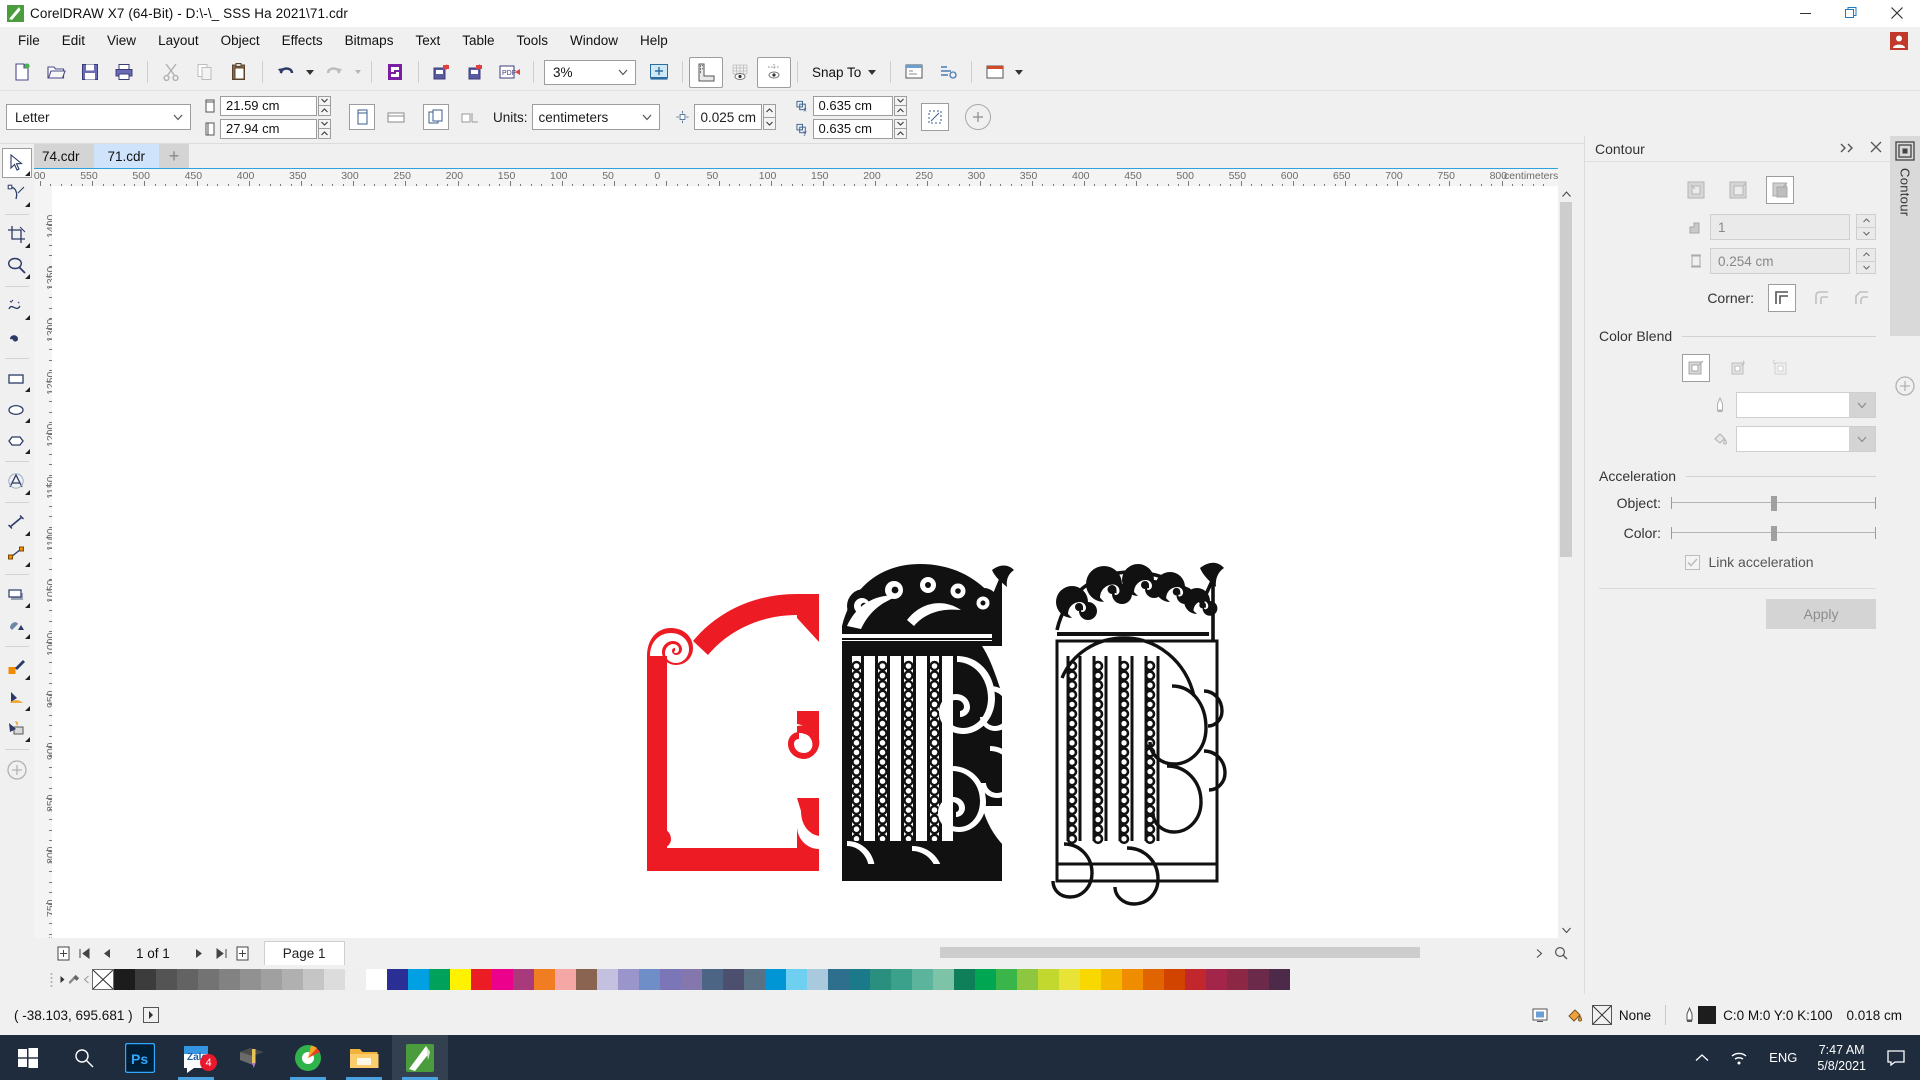 The image size is (1920, 1080). Describe the element at coordinates (239, 72) in the screenshot. I see `paste-icon` at that location.